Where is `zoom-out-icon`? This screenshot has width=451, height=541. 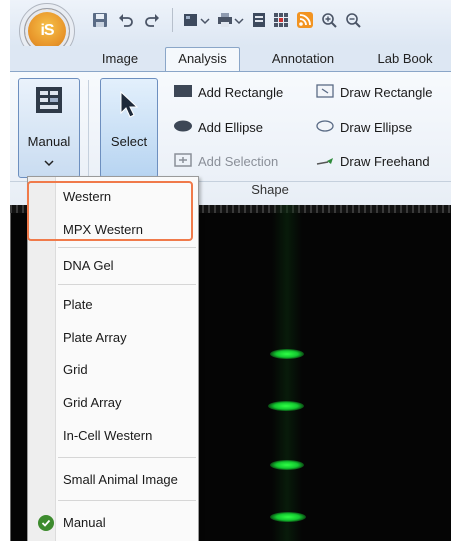 zoom-out-icon is located at coordinates (353, 20).